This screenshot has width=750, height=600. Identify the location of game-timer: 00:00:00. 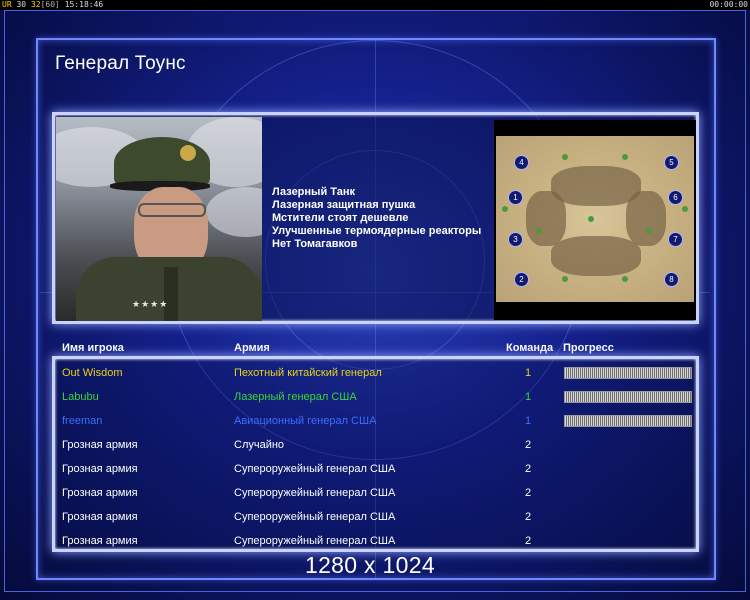
(728, 4).